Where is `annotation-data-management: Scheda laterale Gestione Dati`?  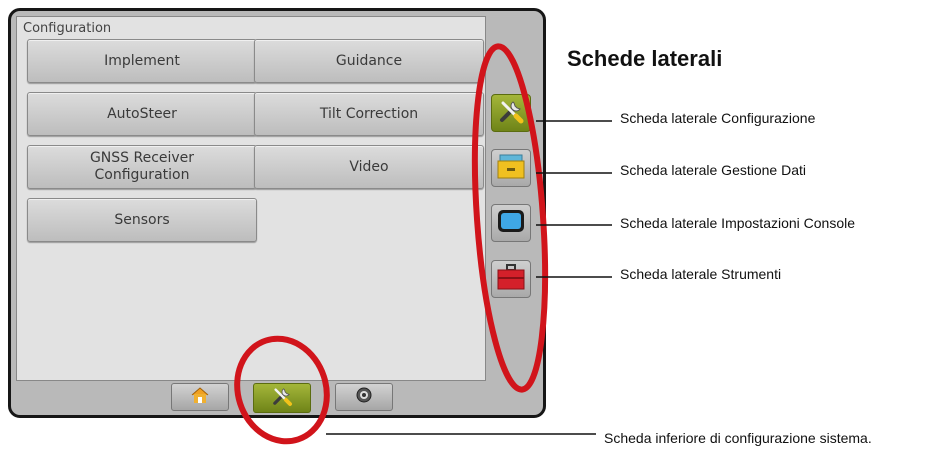 annotation-data-management: Scheda laterale Gestione Dati is located at coordinates (713, 170).